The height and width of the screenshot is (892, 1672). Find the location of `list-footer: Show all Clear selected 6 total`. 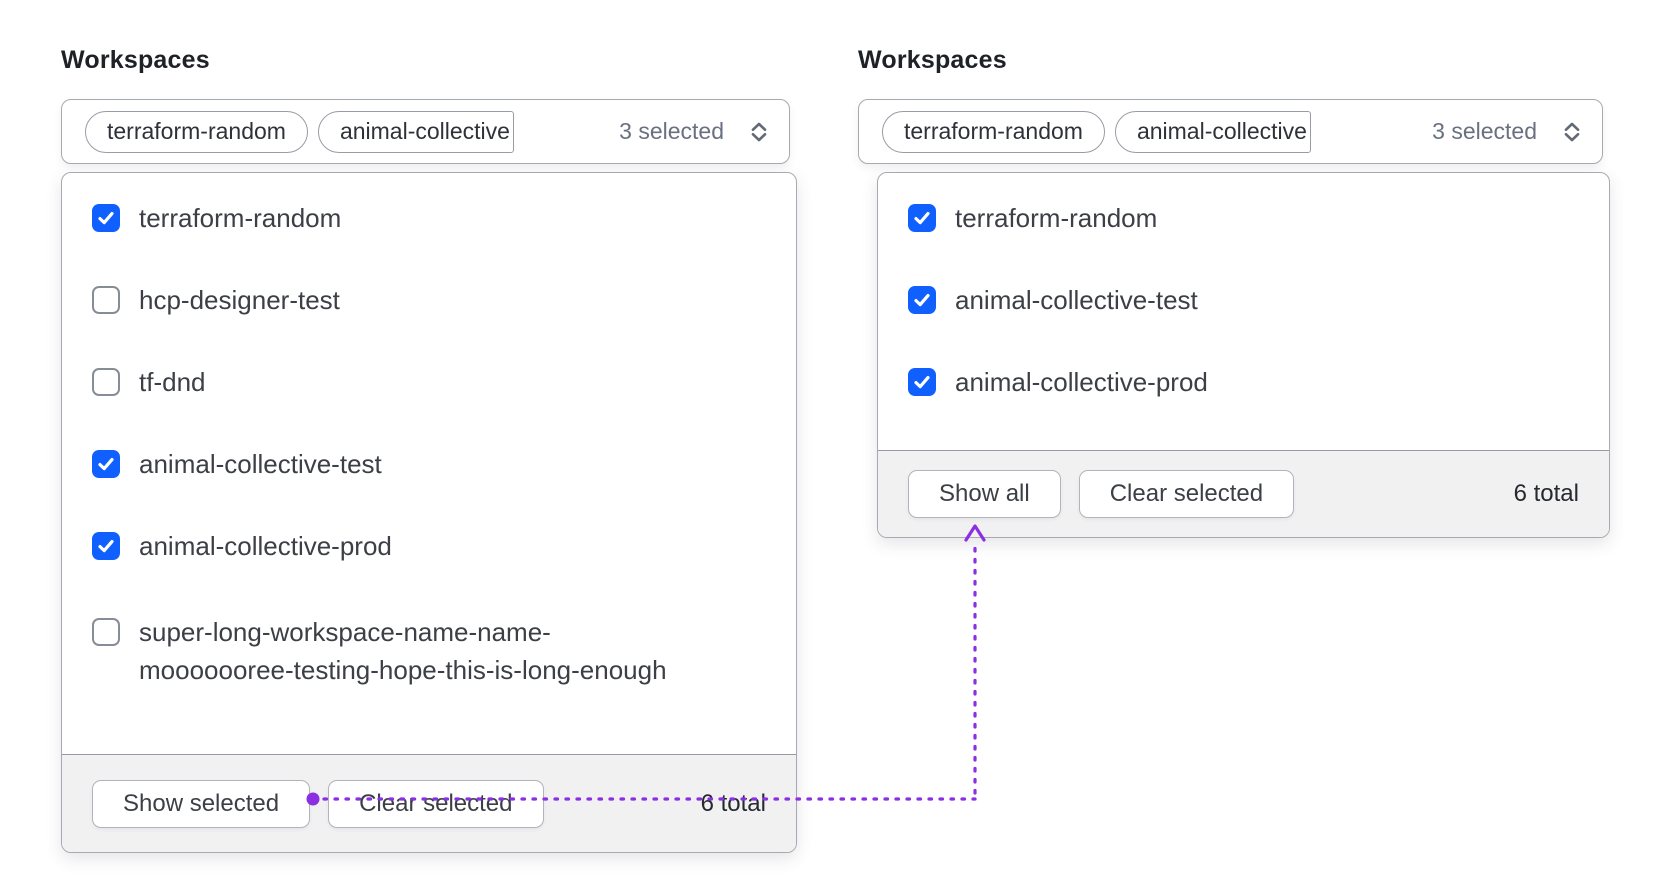

list-footer: Show all Clear selected 6 total is located at coordinates (1243, 493).